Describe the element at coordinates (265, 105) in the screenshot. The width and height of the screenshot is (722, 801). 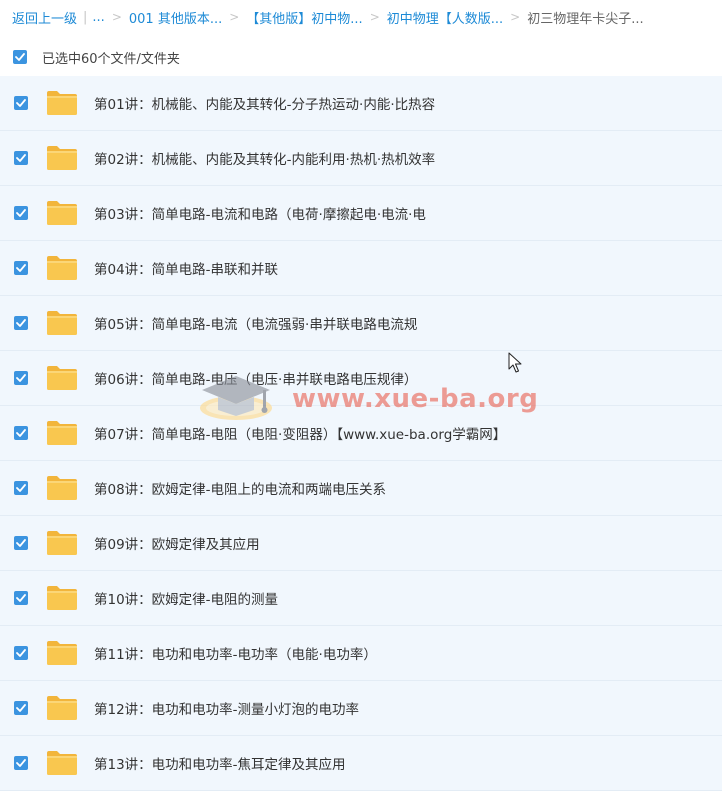
I see `folder-name: 第01讲：机械能、内能及其转化-分子热运动·内能·比热容` at that location.